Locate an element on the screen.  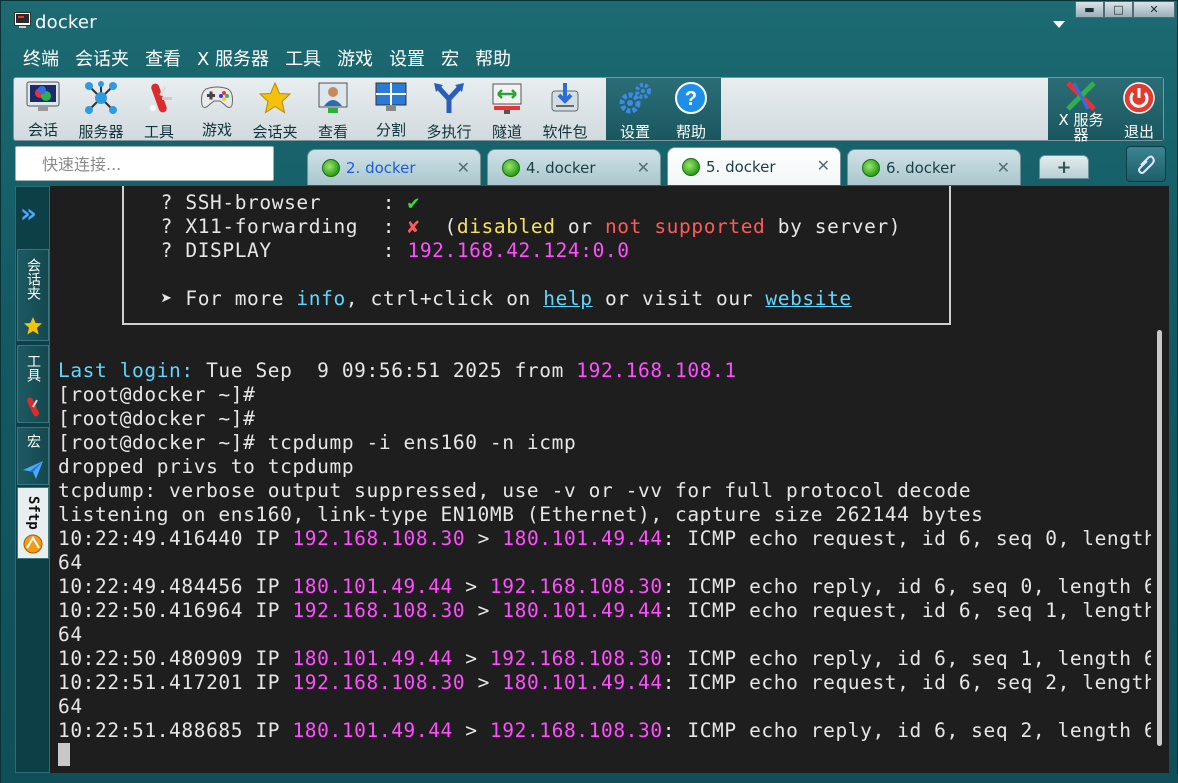
menu-xserver: X 服务器 is located at coordinates (233, 60).